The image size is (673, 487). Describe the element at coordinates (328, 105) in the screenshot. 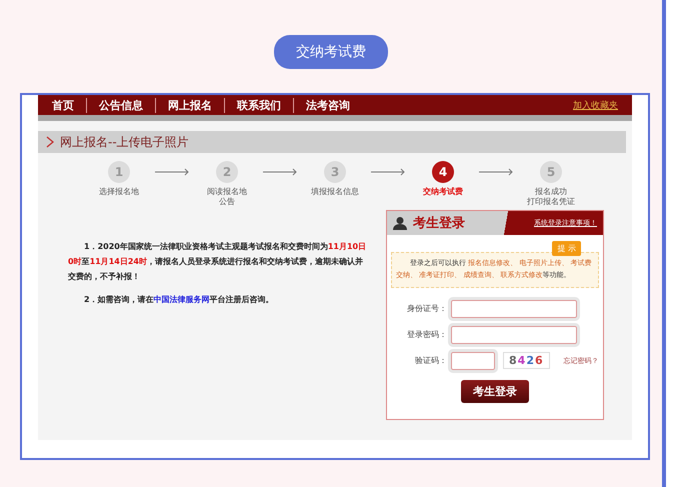

I see `nav-item: 法考咨询` at that location.